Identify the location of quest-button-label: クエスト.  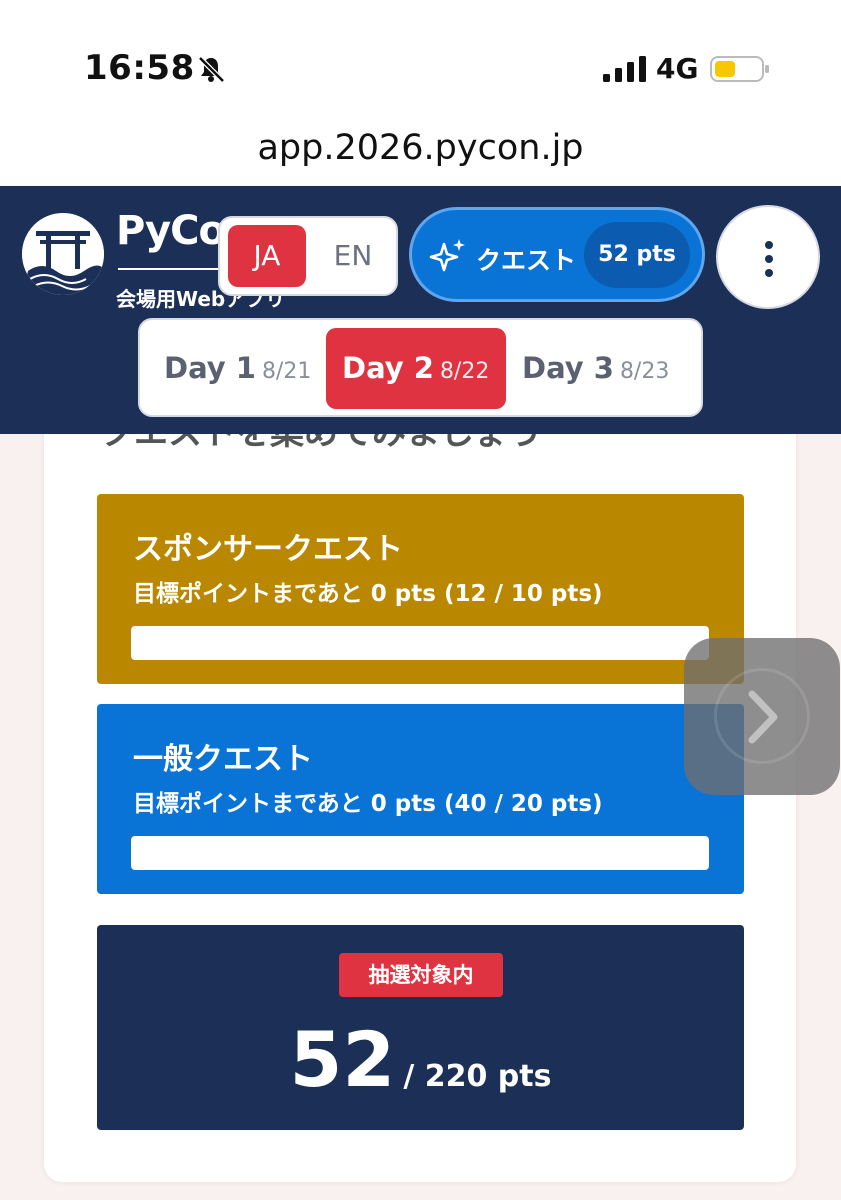
(526, 260).